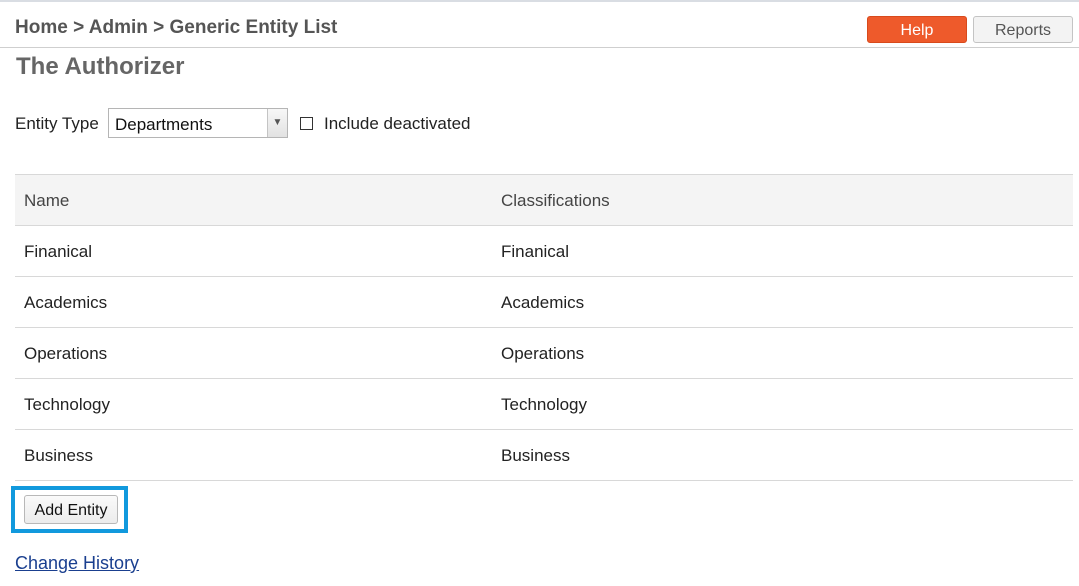 The height and width of the screenshot is (586, 1079). I want to click on entity-type-label: Entity Type, so click(57, 123).